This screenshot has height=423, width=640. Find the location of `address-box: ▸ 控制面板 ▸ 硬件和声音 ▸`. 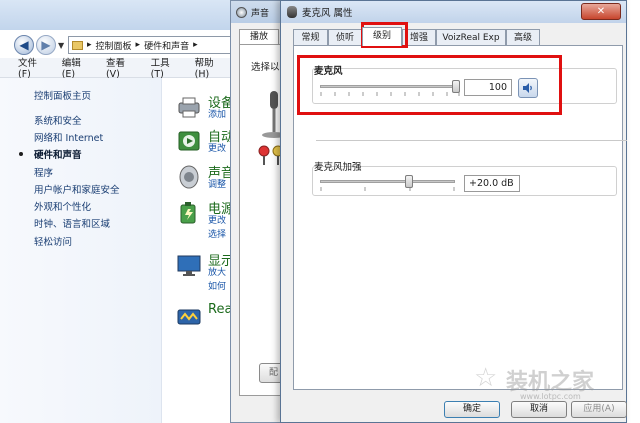

address-box: ▸ 控制面板 ▸ 硬件和声音 ▸ is located at coordinates (154, 45).